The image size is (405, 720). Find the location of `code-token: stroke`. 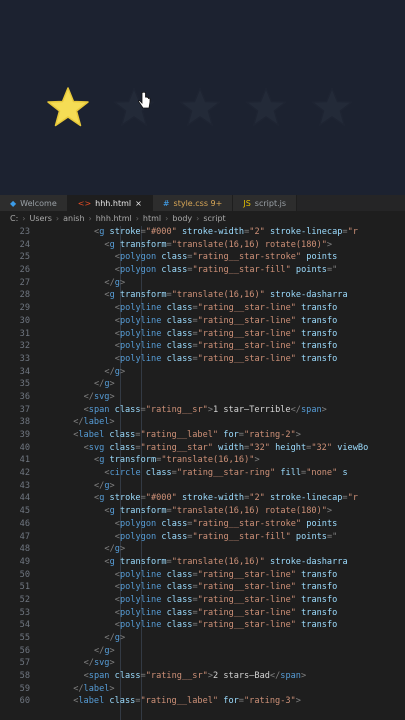

code-token: stroke is located at coordinates (122, 232).